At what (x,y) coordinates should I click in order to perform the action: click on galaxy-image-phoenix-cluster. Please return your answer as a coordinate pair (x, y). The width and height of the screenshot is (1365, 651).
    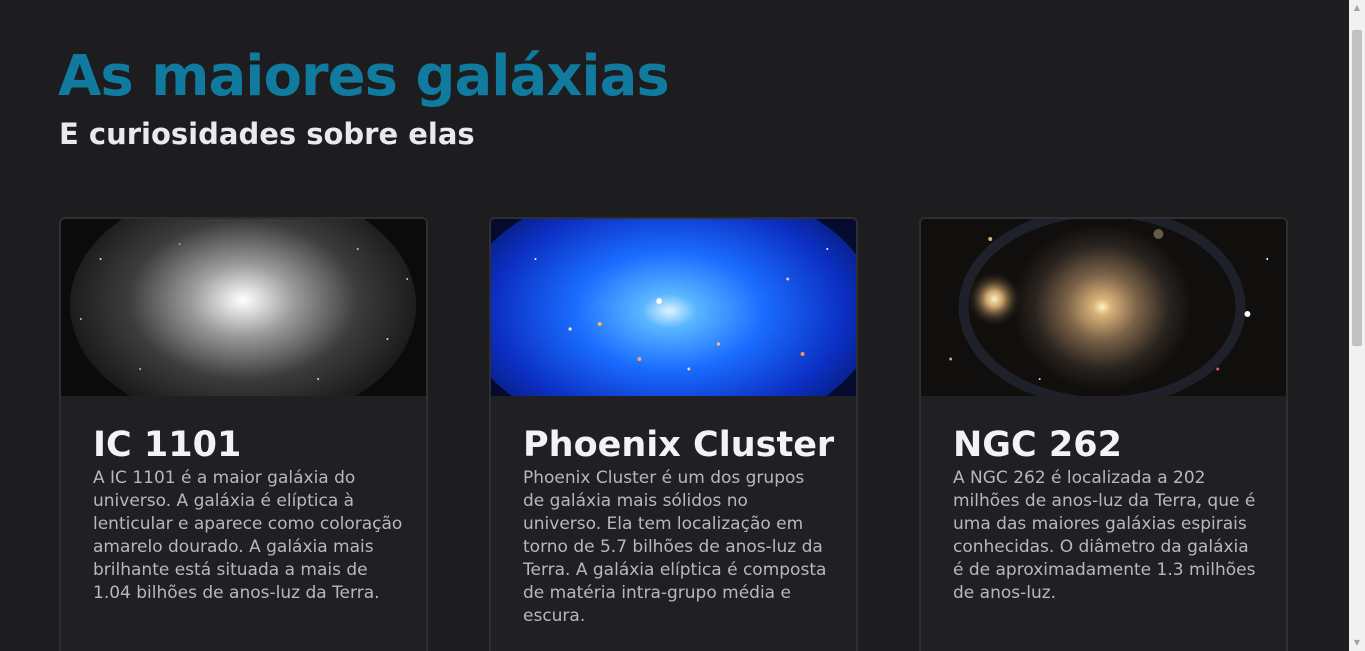
    Looking at the image, I should click on (673, 307).